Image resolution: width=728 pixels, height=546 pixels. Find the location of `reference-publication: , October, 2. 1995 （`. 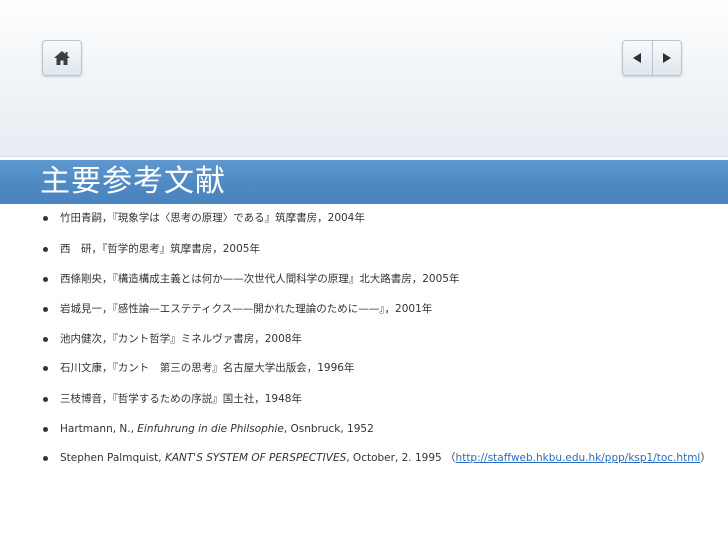

reference-publication: , October, 2. 1995 （ is located at coordinates (401, 458).